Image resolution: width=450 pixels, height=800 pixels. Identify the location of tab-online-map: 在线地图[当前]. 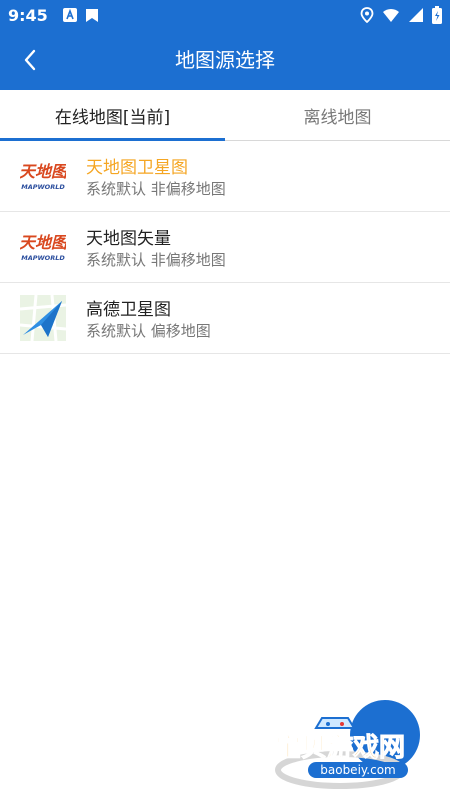
(112, 115).